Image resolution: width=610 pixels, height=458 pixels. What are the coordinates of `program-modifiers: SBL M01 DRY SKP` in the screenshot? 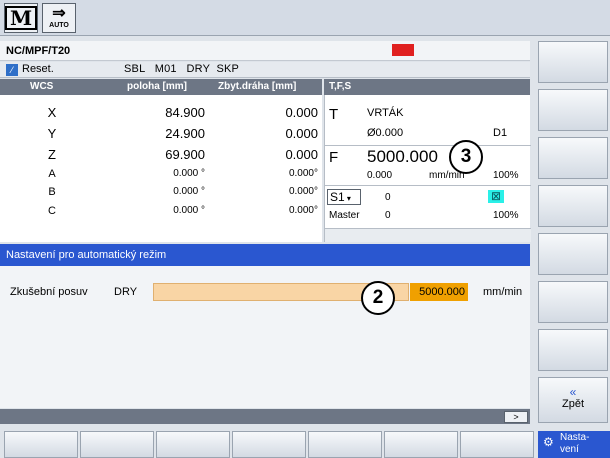 It's located at (182, 69).